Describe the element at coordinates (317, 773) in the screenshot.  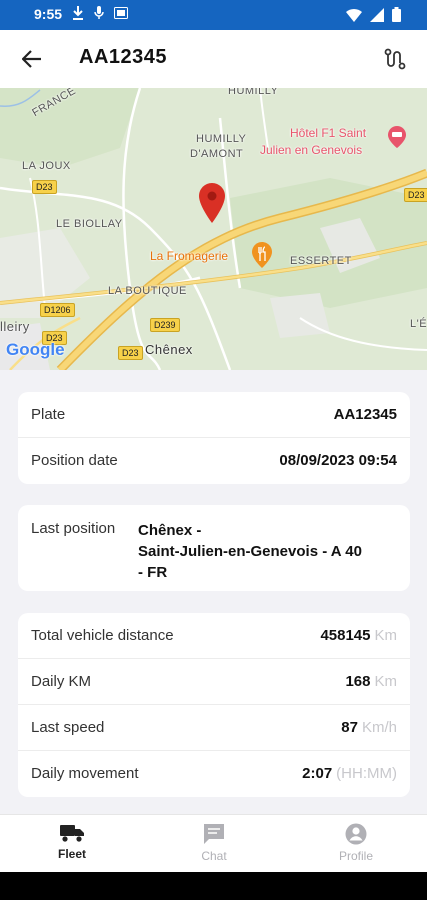
I see `daily-movement-number: 2:07` at that location.